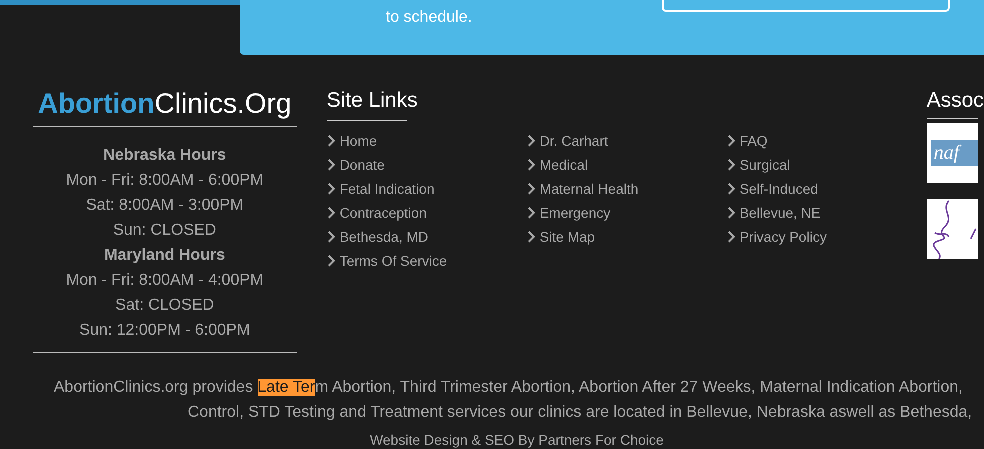 This screenshot has height=449, width=984. I want to click on description-text: AbortionClinics.org provides Late Term Abortion, Third Trimester Abortion, Abortion After 27 Weeks, Maternal Indication Abortion,, so click(508, 388).